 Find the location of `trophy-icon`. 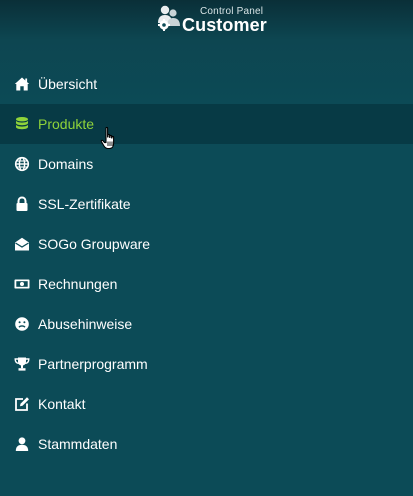

trophy-icon is located at coordinates (22, 364).